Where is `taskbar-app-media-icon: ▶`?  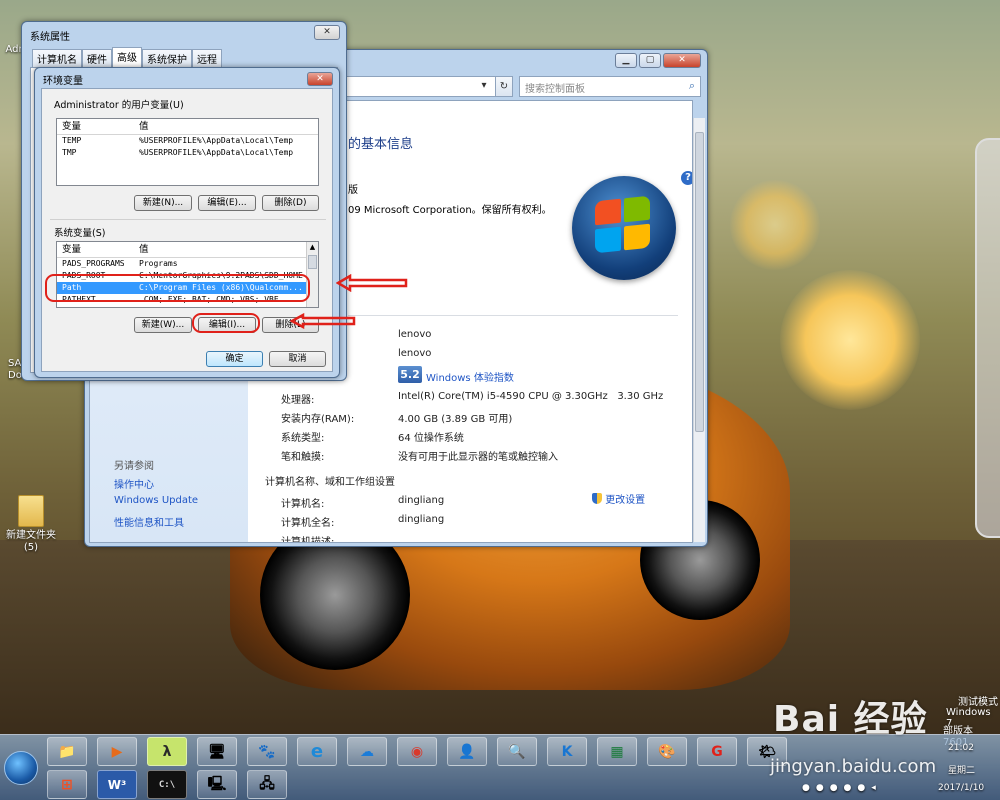 taskbar-app-media-icon: ▶ is located at coordinates (117, 751).